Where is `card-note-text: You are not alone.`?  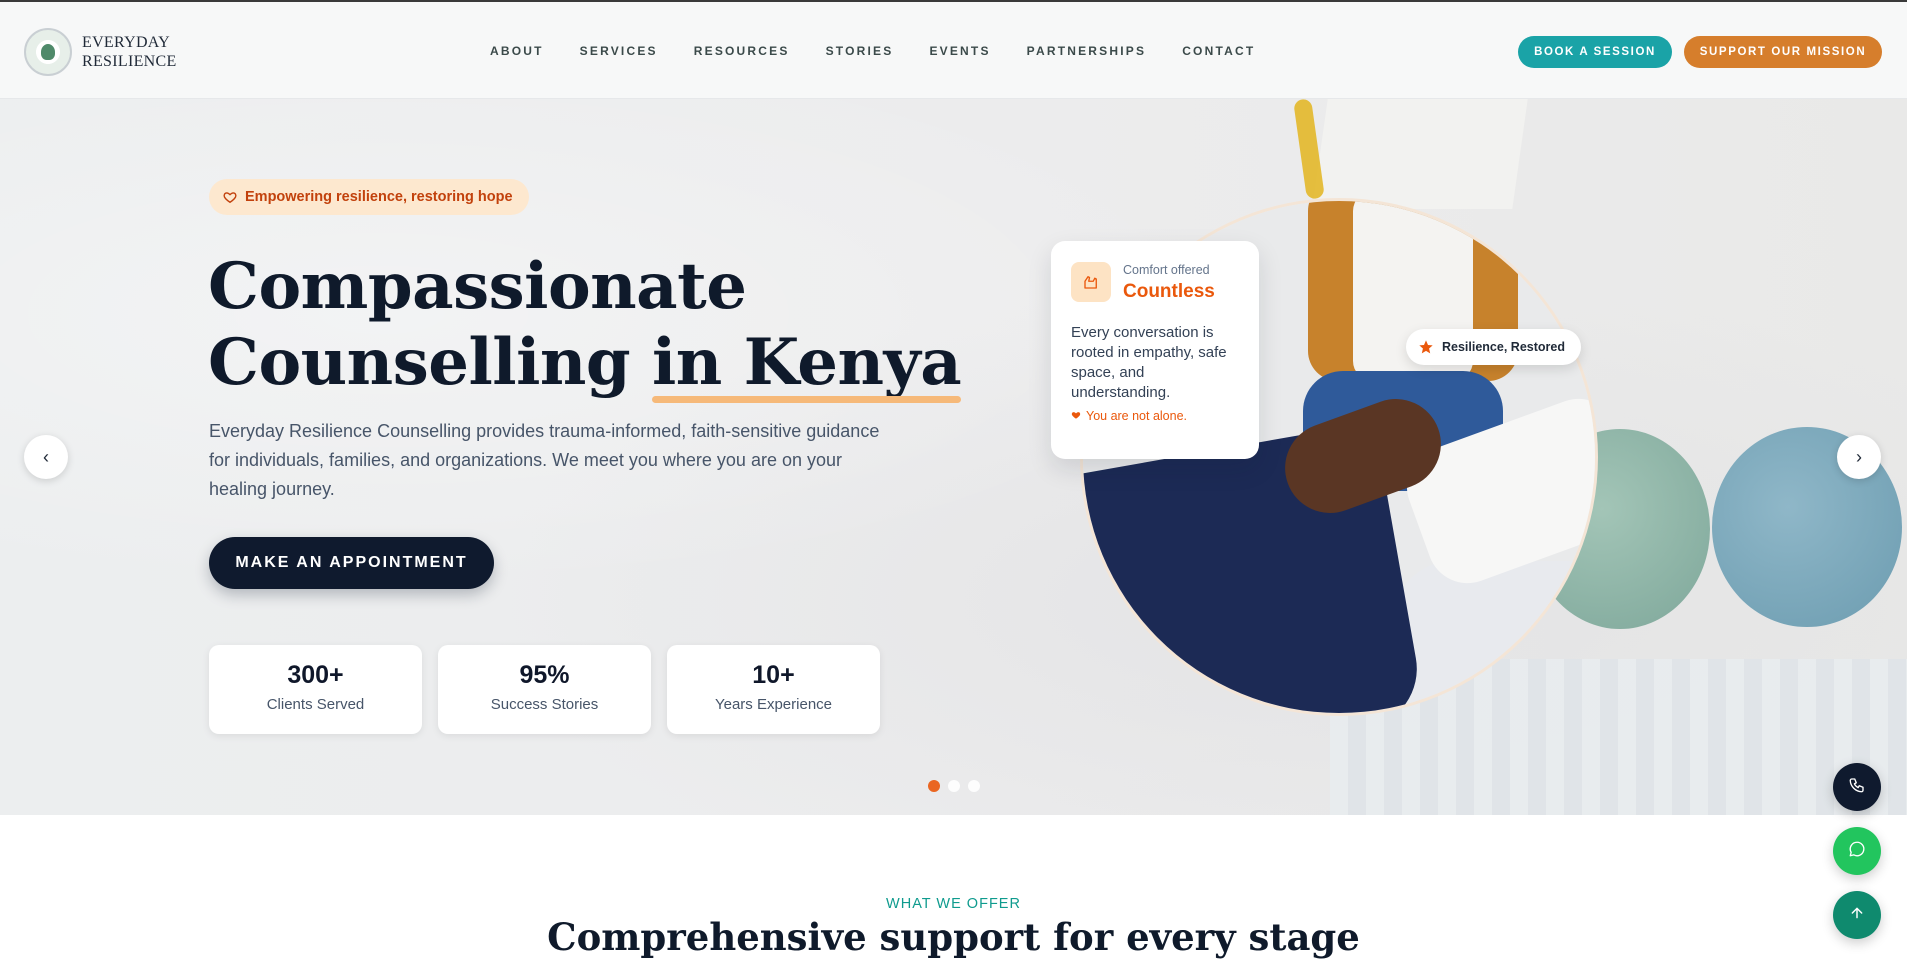 card-note-text: You are not alone. is located at coordinates (1137, 416).